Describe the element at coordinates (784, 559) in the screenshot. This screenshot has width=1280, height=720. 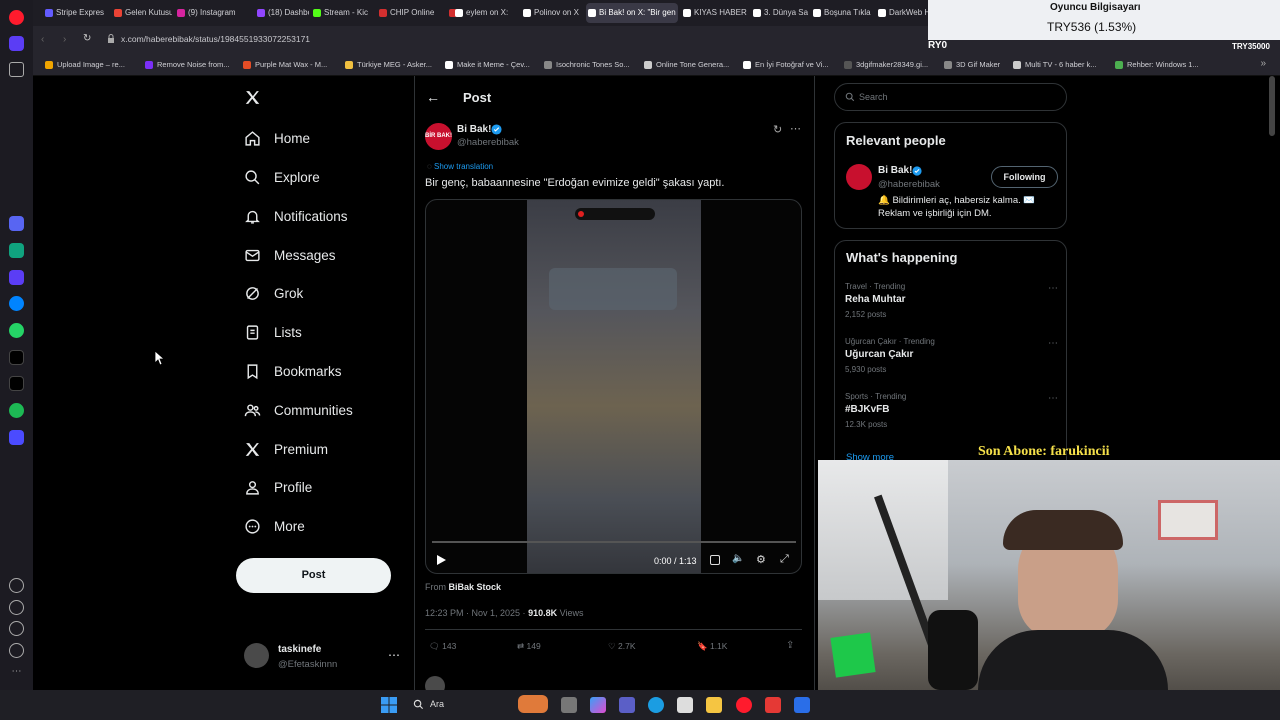
I see `fullscreen-icon: ⤢` at that location.